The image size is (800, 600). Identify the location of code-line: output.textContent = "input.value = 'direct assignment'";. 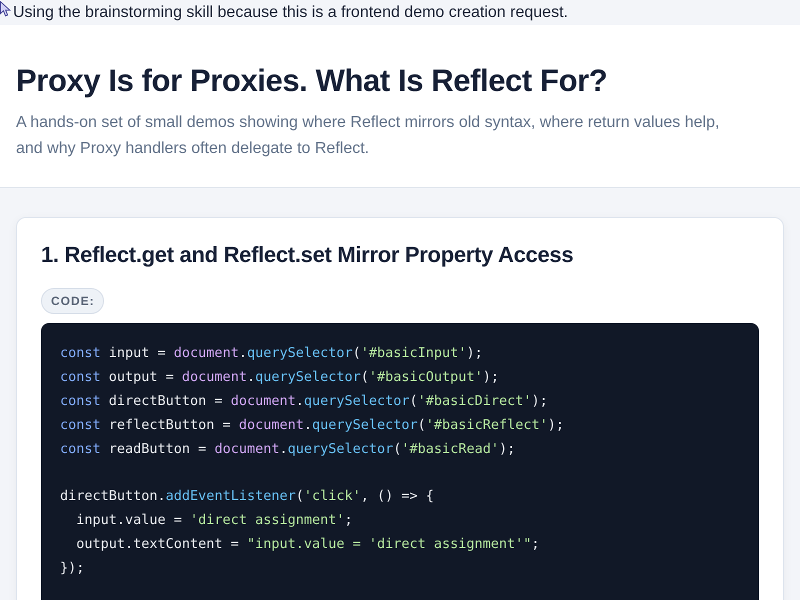
(308, 544).